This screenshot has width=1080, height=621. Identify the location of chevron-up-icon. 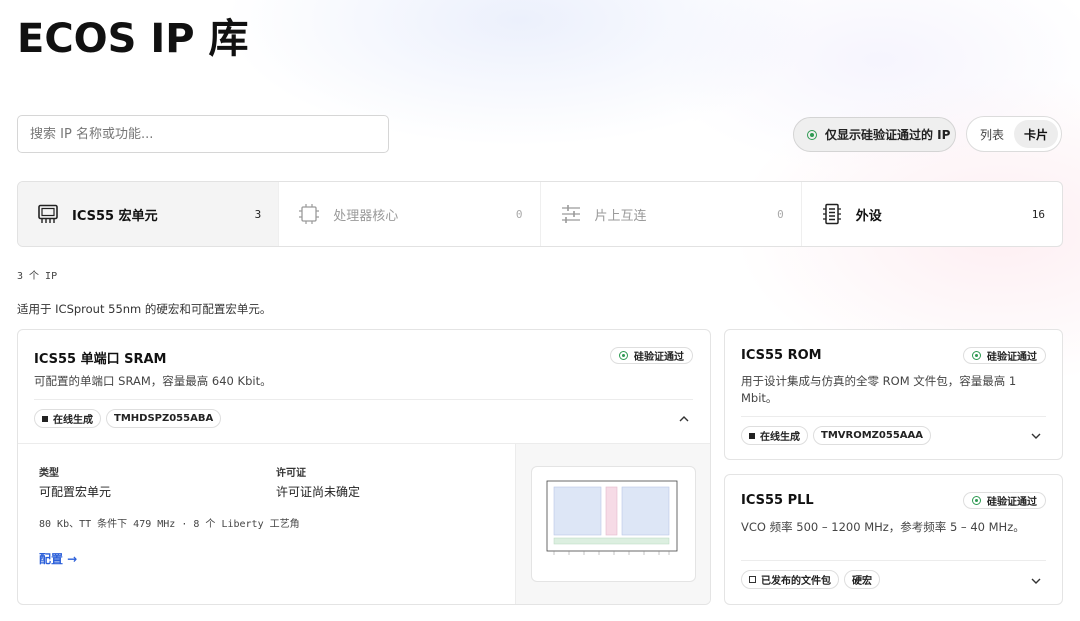
(684, 419).